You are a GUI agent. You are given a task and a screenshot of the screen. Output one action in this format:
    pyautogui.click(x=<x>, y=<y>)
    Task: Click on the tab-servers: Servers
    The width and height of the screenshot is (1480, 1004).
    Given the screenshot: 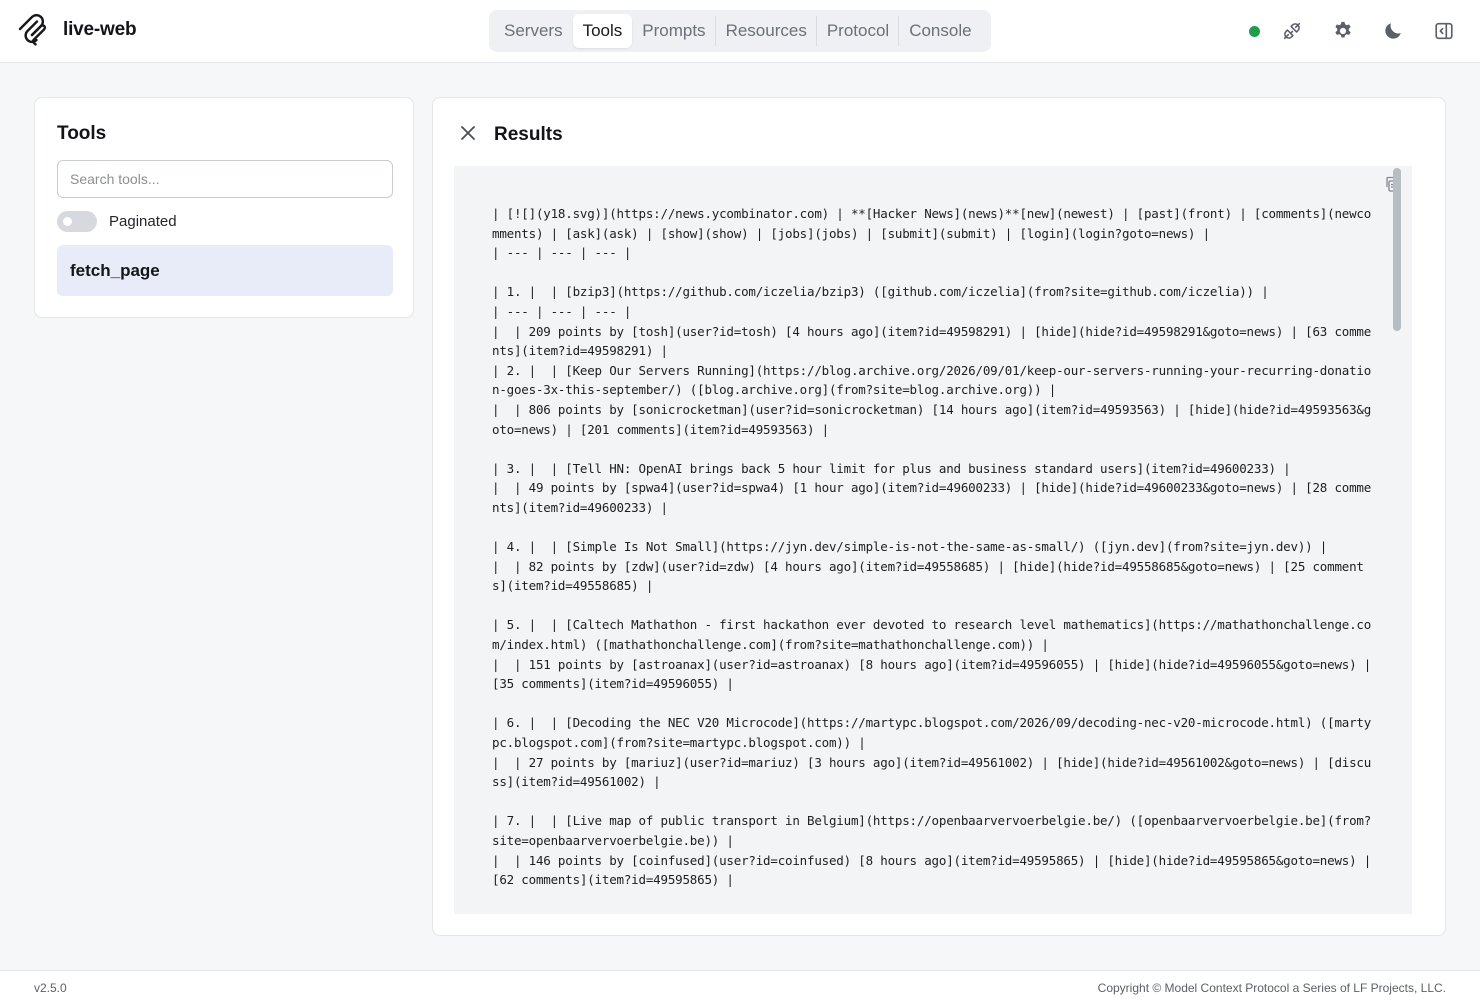 What is the action you would take?
    pyautogui.click(x=533, y=31)
    